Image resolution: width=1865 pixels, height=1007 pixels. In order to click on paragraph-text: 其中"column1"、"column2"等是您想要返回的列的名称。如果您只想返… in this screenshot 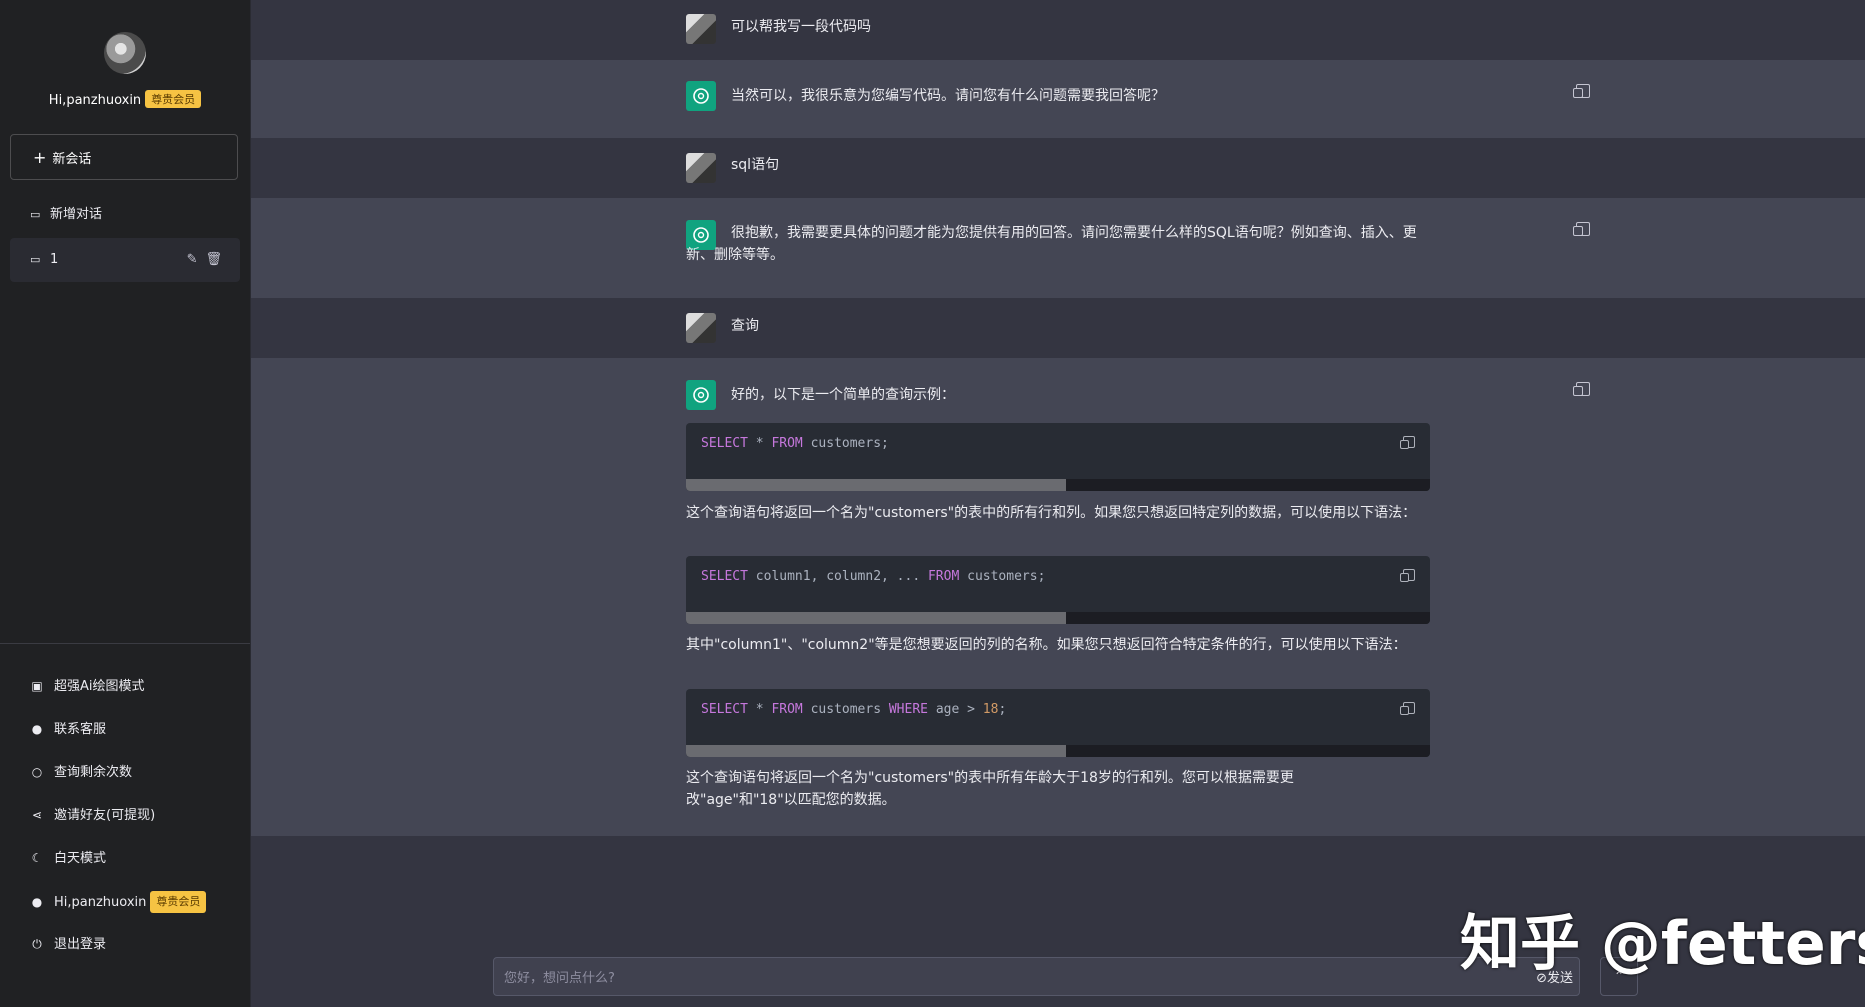, I will do `click(1046, 645)`.